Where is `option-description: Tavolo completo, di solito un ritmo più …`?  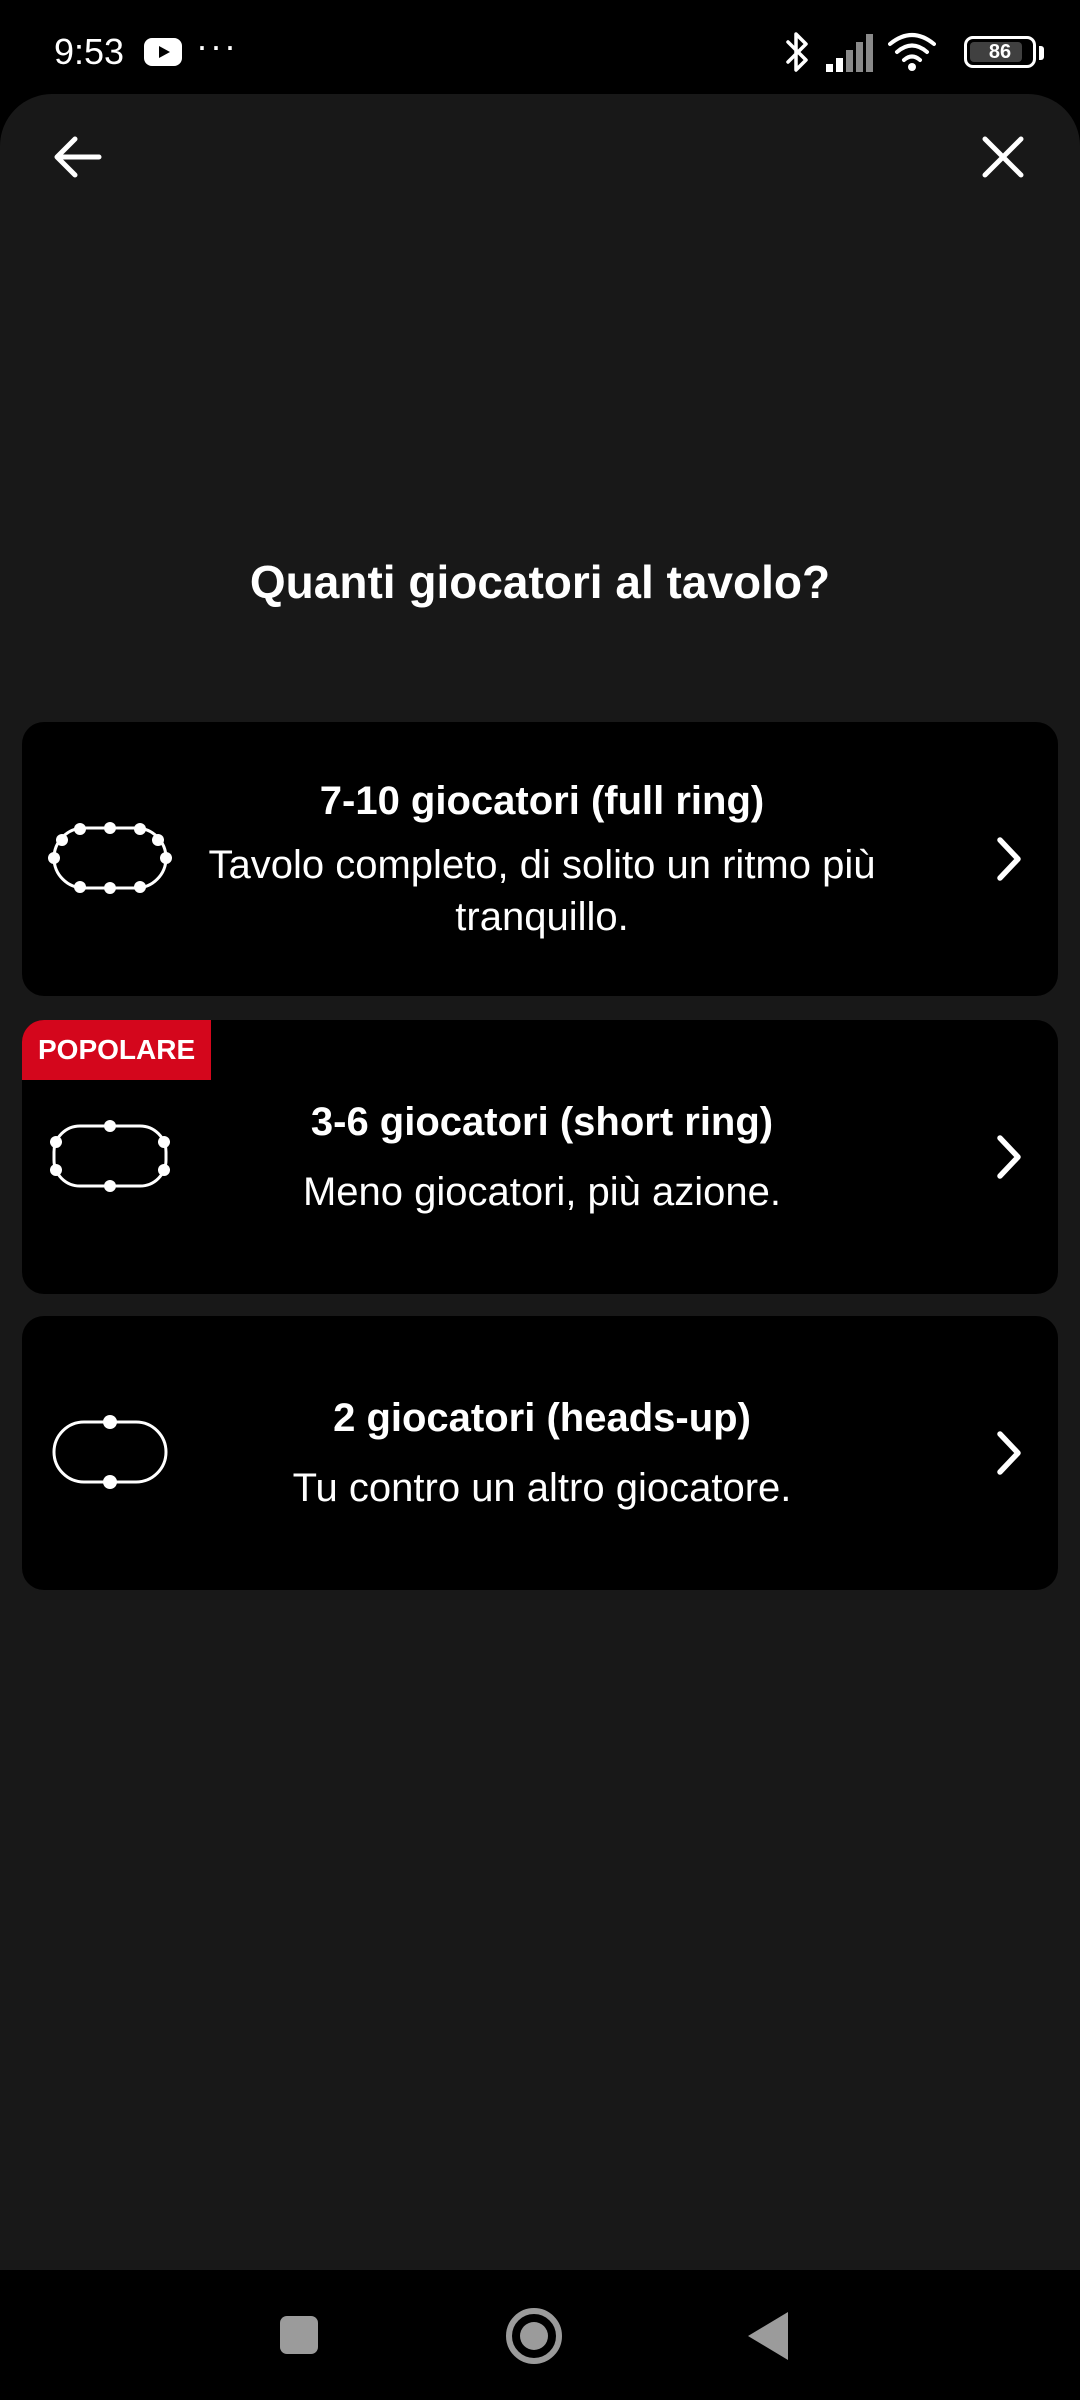
option-description: Tavolo completo, di solito un ritmo più … is located at coordinates (542, 891).